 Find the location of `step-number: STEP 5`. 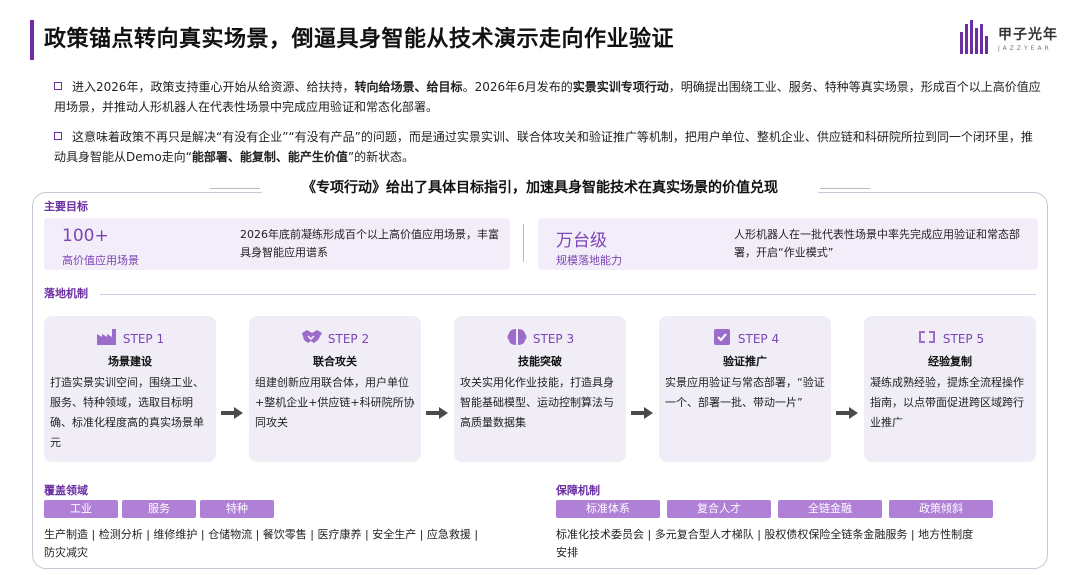

step-number: STEP 5 is located at coordinates (963, 339).